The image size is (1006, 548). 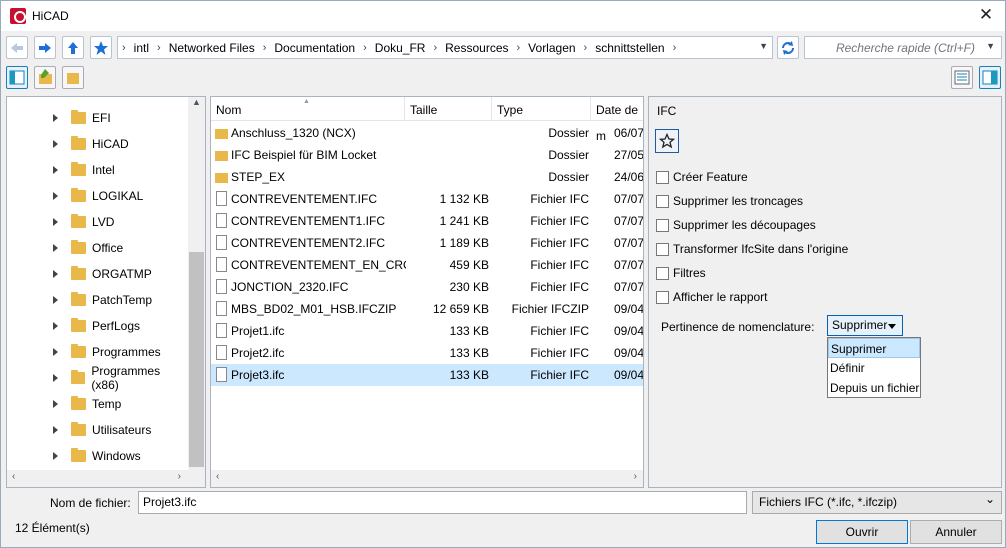 I want to click on dropdown-option-supprimer: Supprimer, so click(x=874, y=348).